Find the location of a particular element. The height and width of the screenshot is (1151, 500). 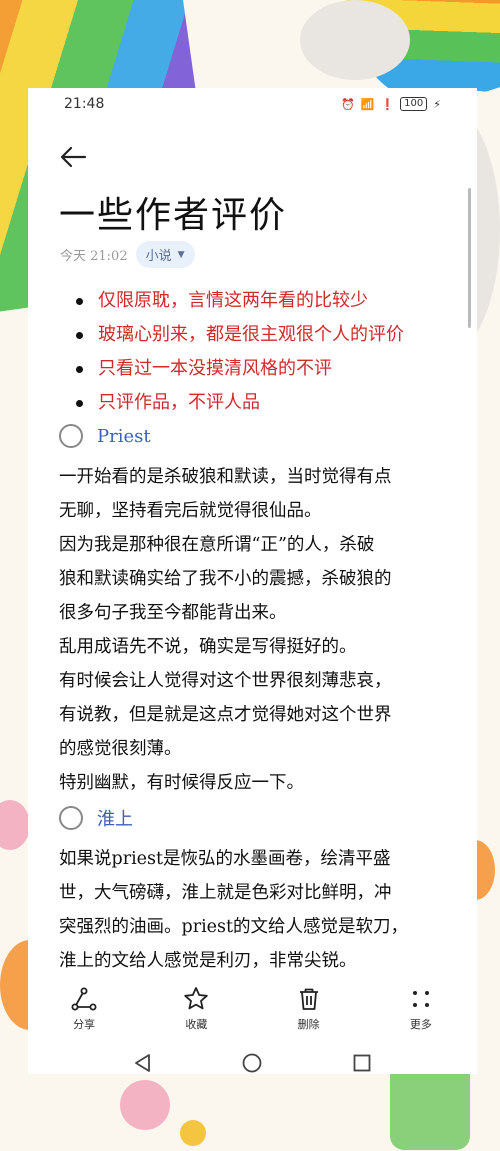

bullet-item: 只看过一本没摸清风格的不评 is located at coordinates (238, 369).